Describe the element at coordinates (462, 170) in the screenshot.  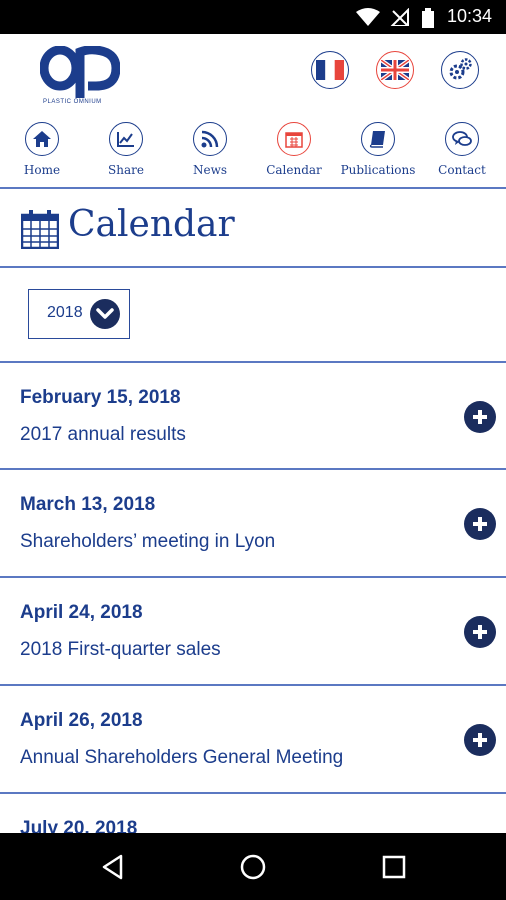
I see `nav-label-contact: Contact` at that location.